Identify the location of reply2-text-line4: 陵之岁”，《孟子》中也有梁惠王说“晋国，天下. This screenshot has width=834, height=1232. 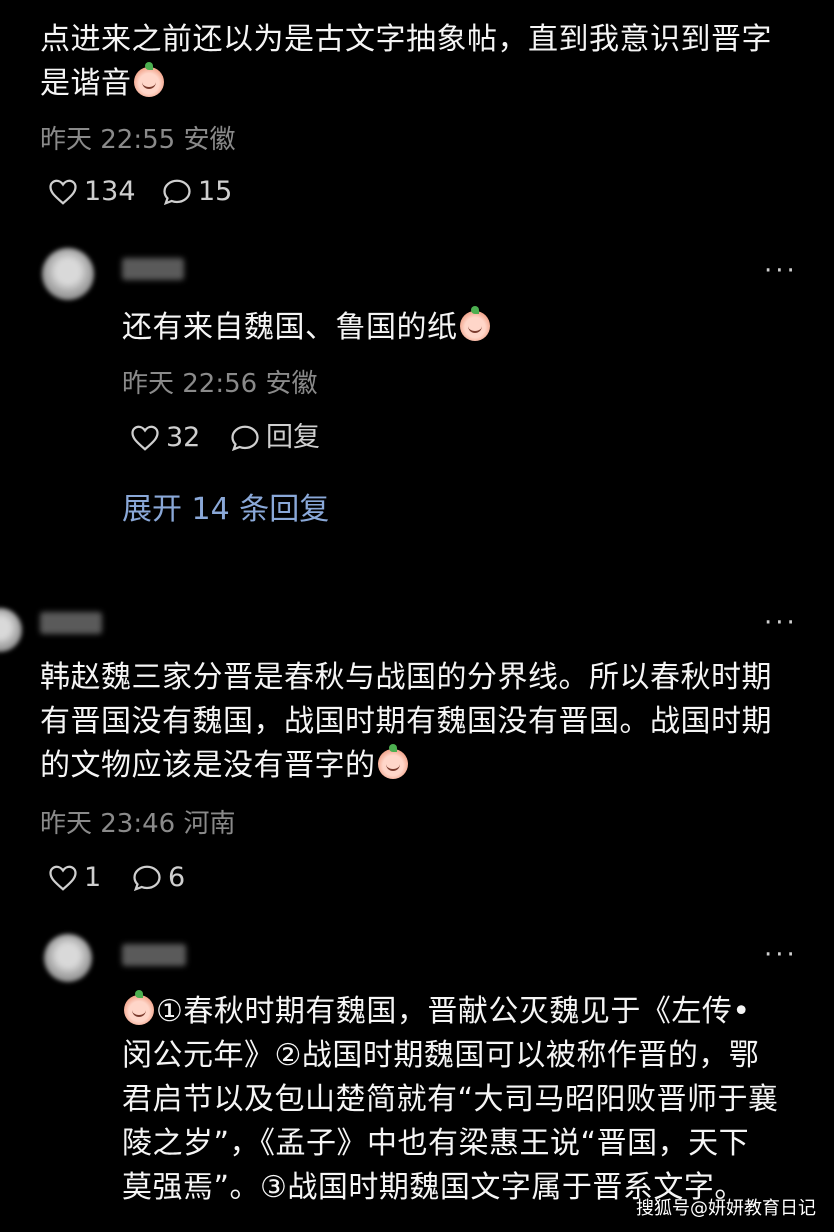
(436, 1143).